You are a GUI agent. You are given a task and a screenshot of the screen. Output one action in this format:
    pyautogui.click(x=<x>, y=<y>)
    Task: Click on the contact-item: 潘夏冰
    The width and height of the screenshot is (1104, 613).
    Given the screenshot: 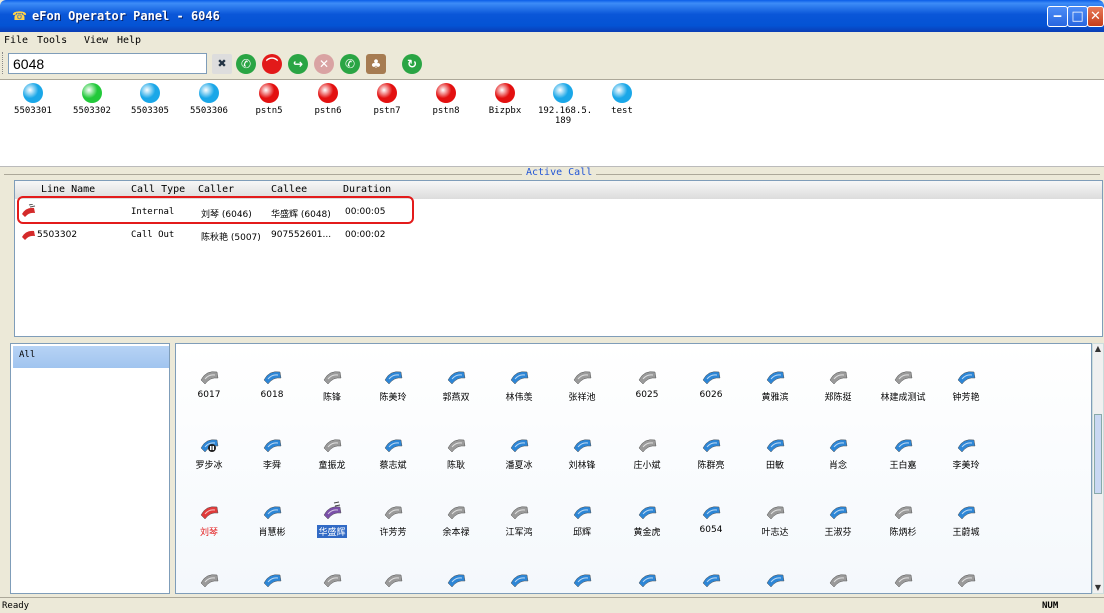 What is the action you would take?
    pyautogui.click(x=519, y=452)
    